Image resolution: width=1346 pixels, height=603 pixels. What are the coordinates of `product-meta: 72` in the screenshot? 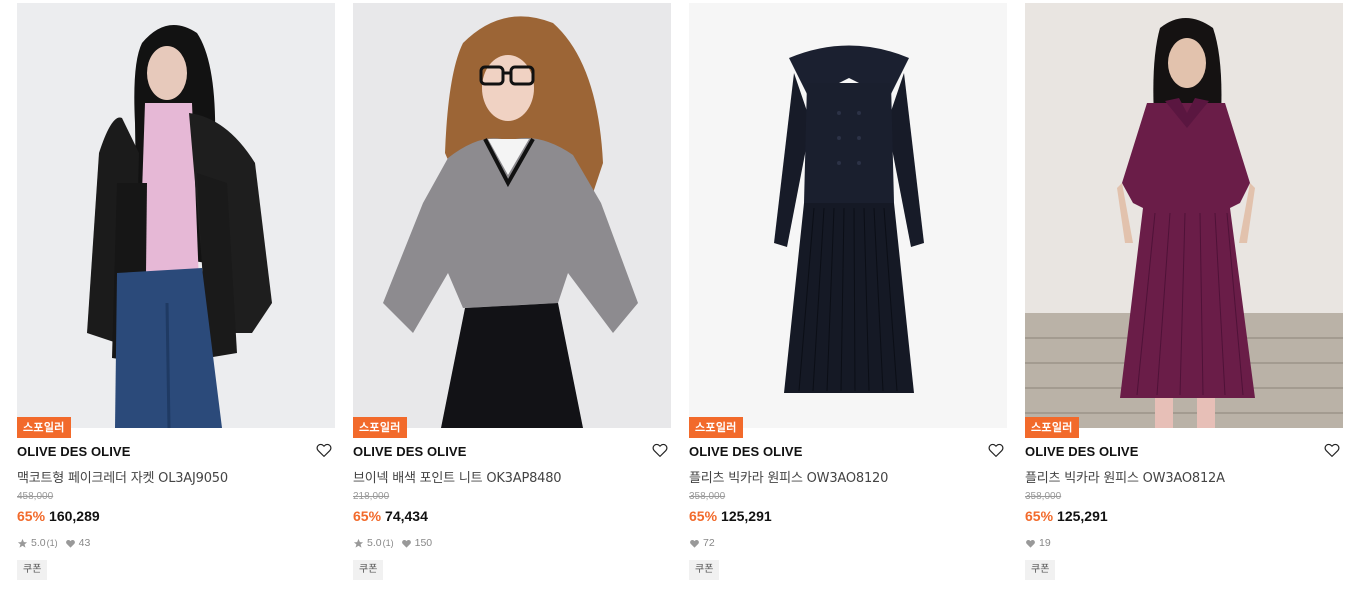 It's located at (702, 543).